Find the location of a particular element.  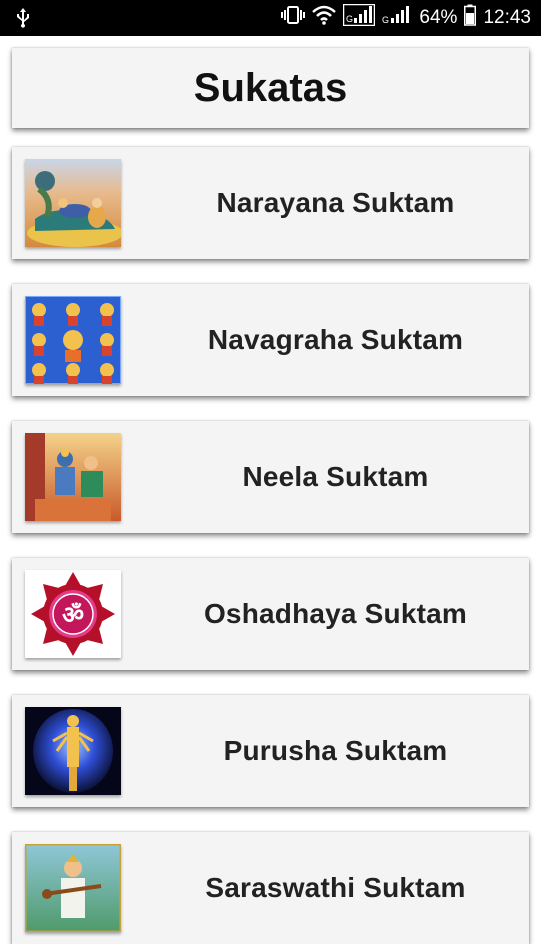

list-item-narayana: Narayana Suktam is located at coordinates (270, 203).